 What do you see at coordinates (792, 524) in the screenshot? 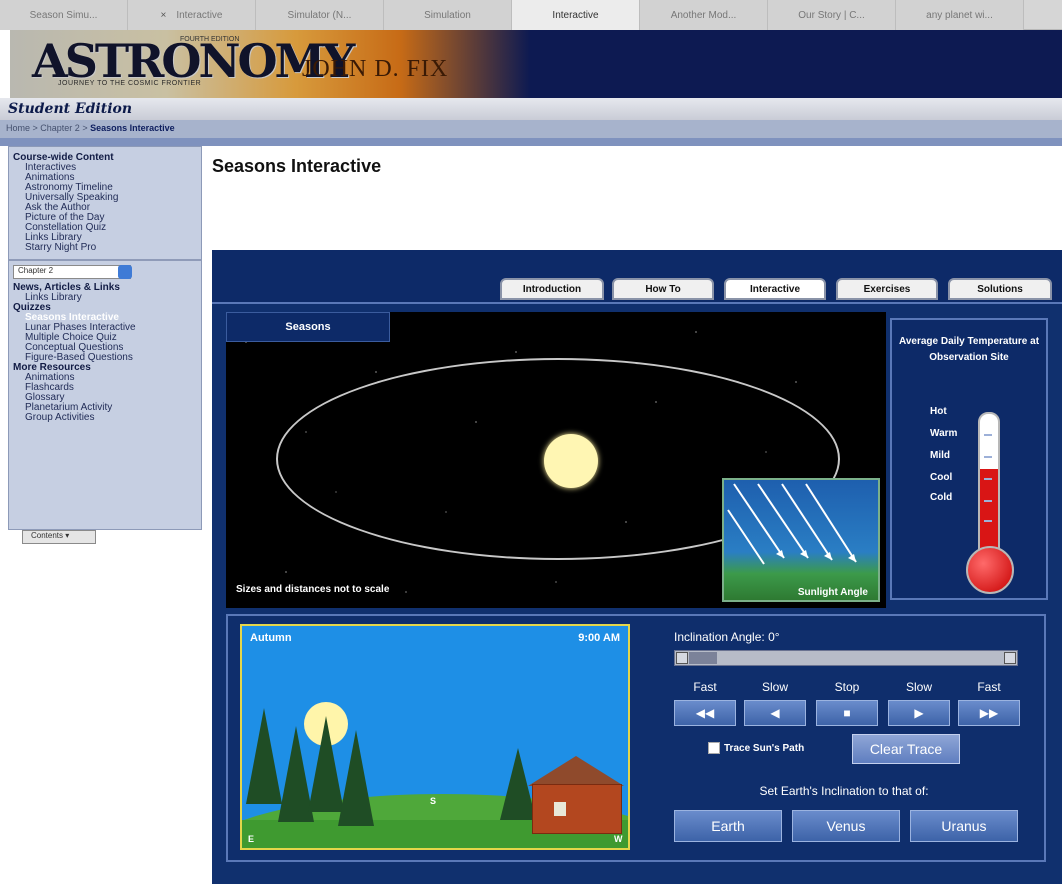
I see `sunlight-rays-icon` at bounding box center [792, 524].